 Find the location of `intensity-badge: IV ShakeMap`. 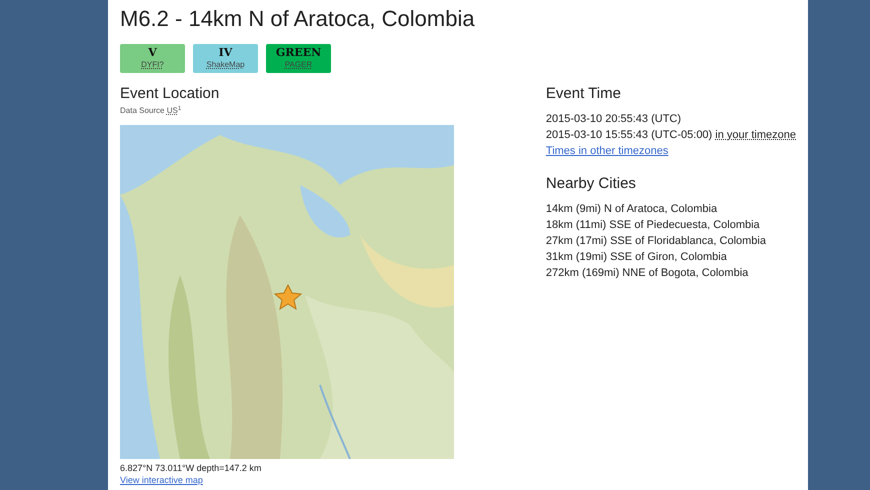

intensity-badge: IV ShakeMap is located at coordinates (225, 58).